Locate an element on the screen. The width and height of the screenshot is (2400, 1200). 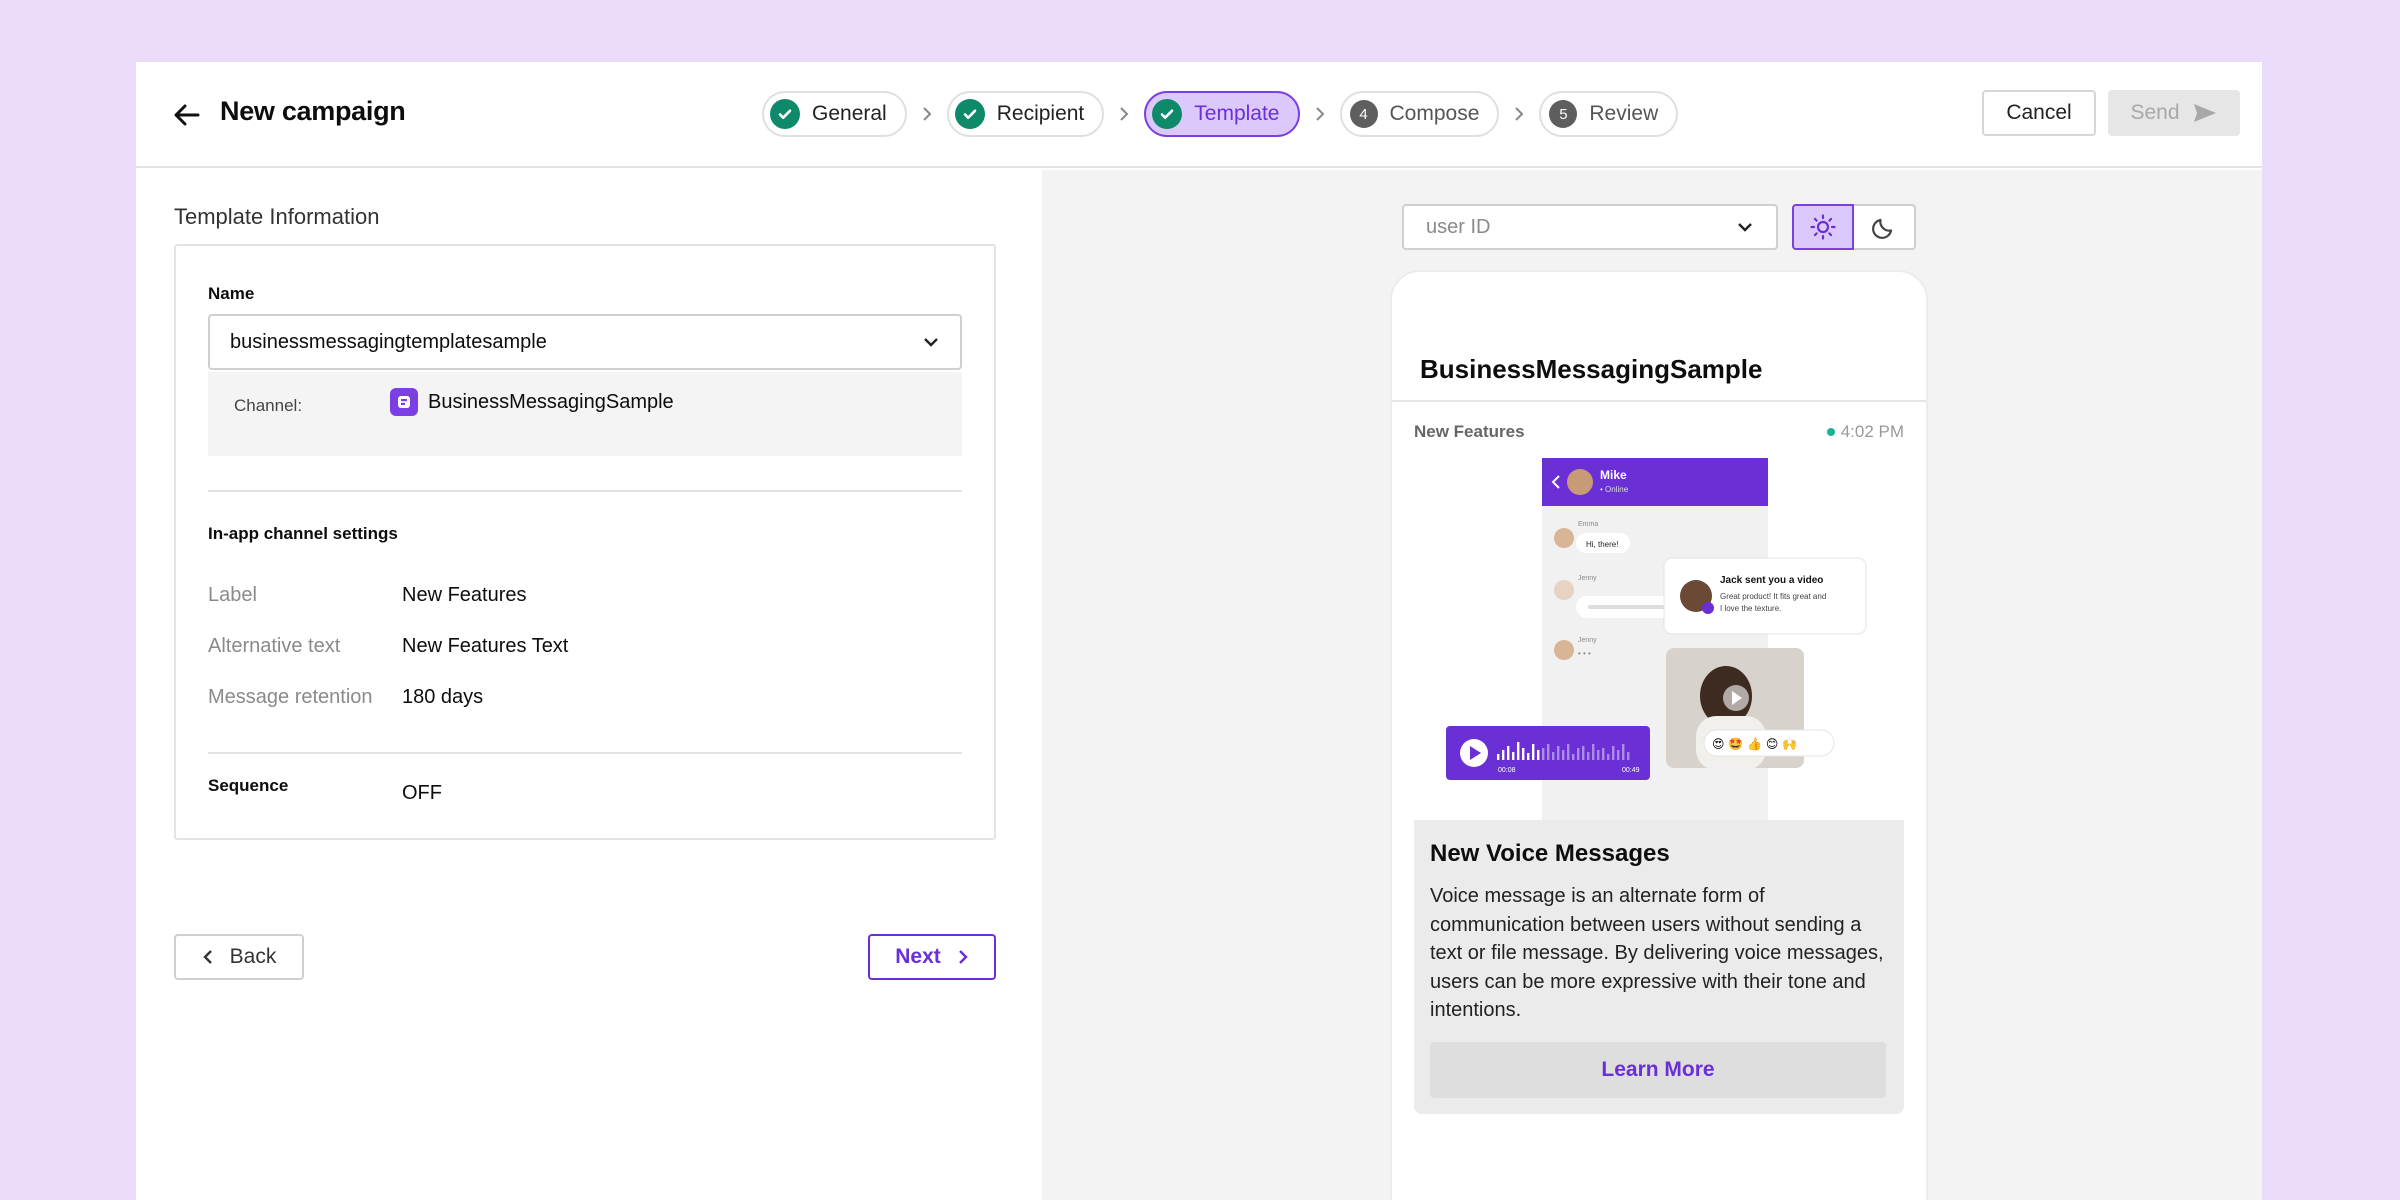
step-number: 4 is located at coordinates (1363, 114).